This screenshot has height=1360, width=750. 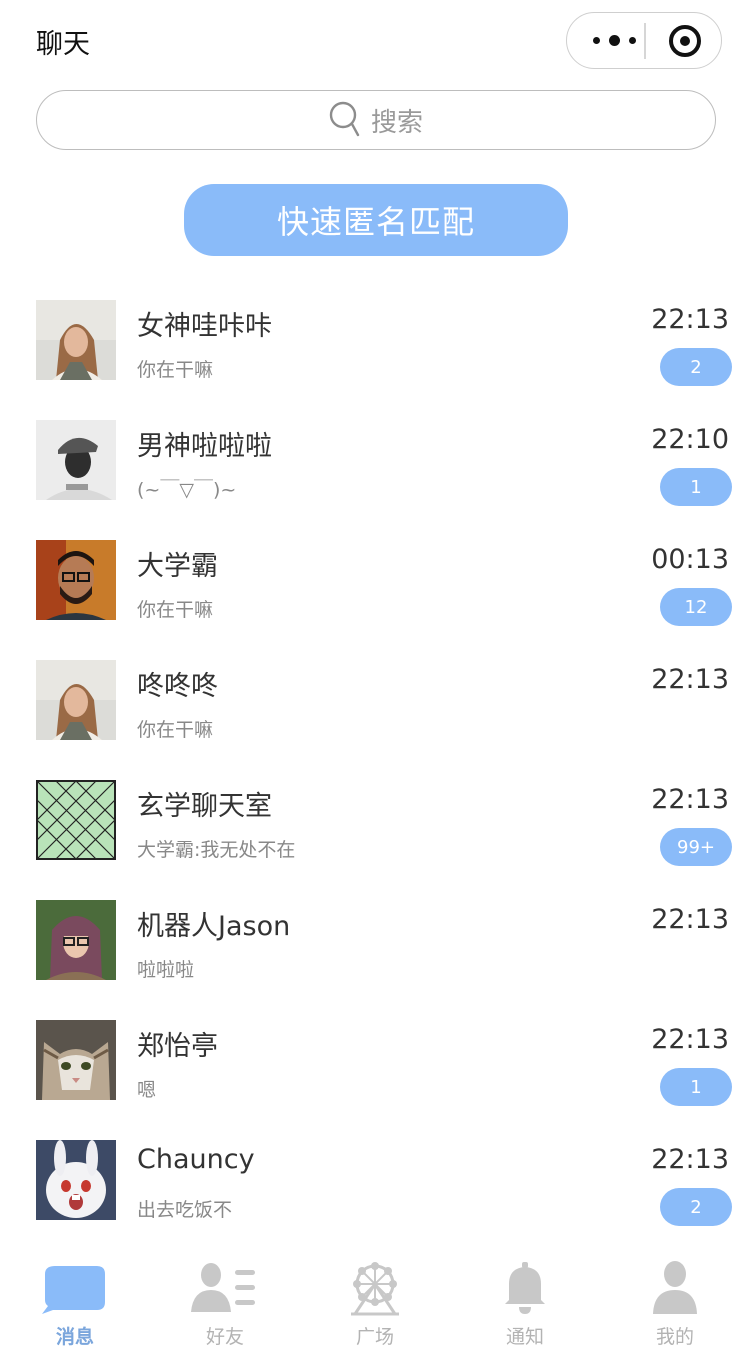 What do you see at coordinates (376, 220) in the screenshot?
I see `quick-anonymous-match-button: 快速匿名匹配` at bounding box center [376, 220].